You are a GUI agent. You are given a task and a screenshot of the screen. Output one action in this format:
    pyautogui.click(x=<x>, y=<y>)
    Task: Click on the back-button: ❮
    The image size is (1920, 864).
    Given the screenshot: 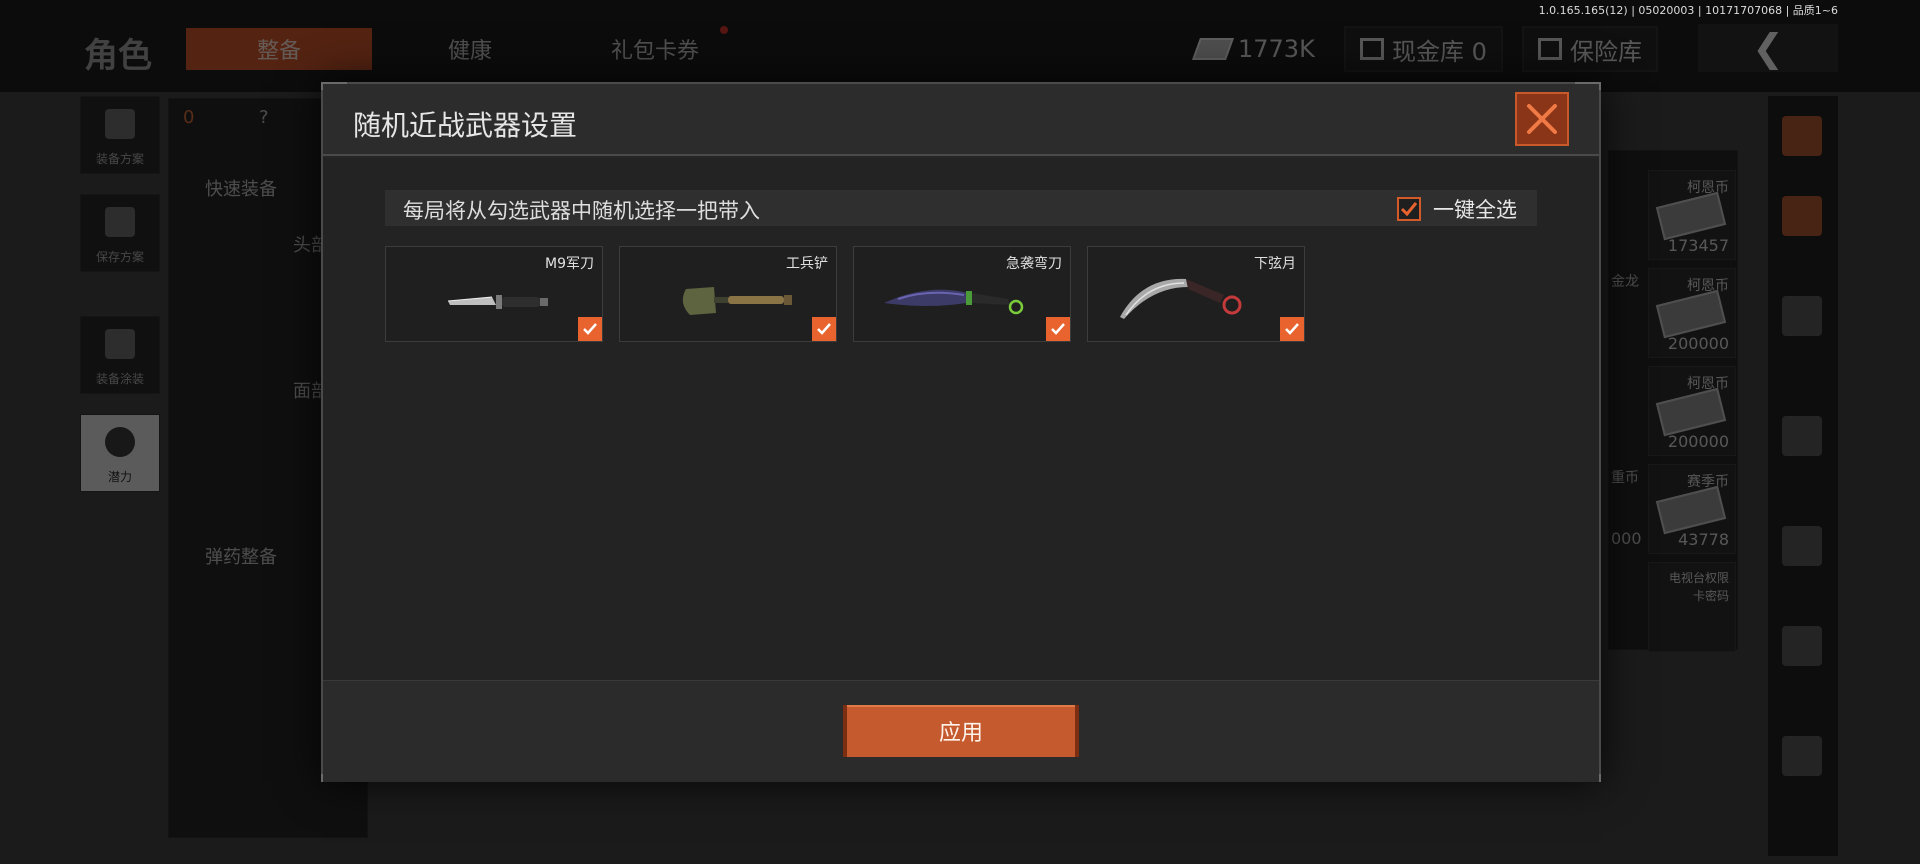 What is the action you would take?
    pyautogui.click(x=1768, y=48)
    